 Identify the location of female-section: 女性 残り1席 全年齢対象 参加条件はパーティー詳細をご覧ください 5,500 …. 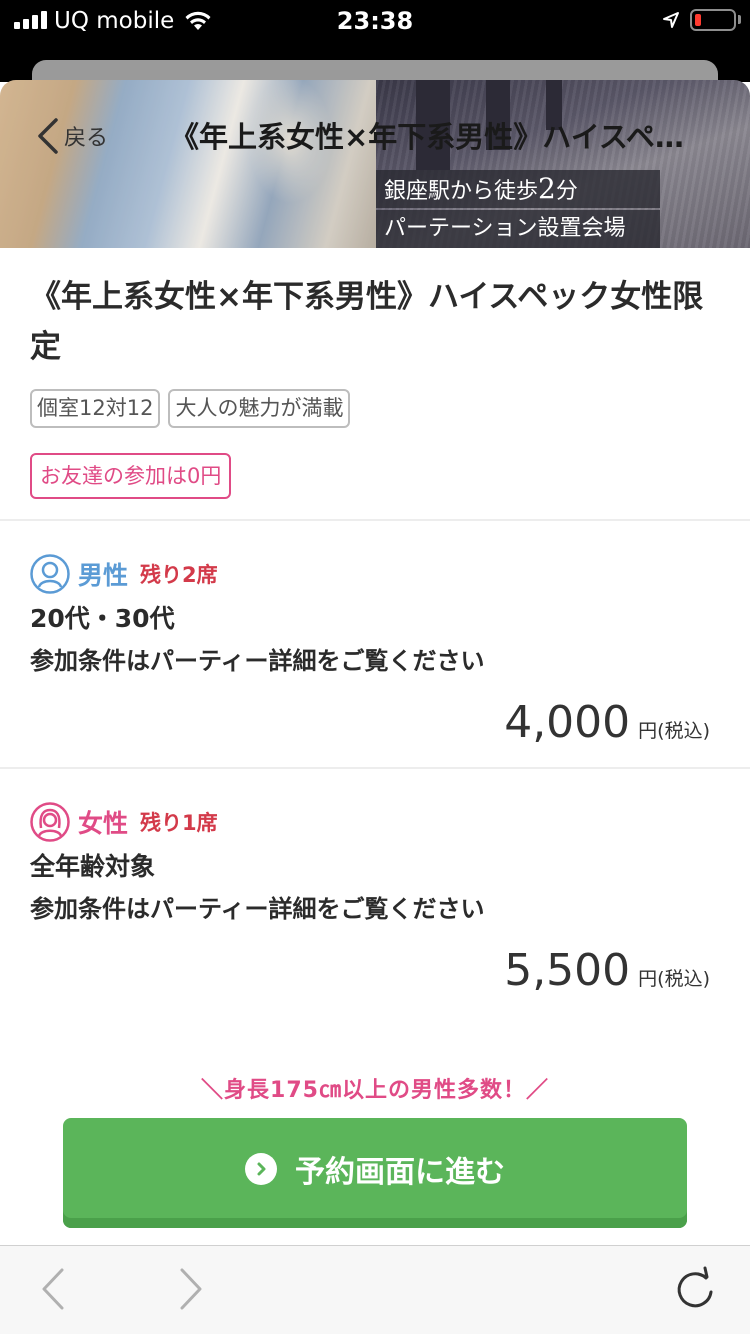
(375, 900).